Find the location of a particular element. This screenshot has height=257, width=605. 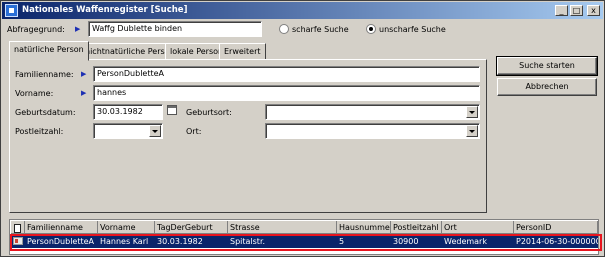

column-header: Postleitzahl is located at coordinates (416, 227).